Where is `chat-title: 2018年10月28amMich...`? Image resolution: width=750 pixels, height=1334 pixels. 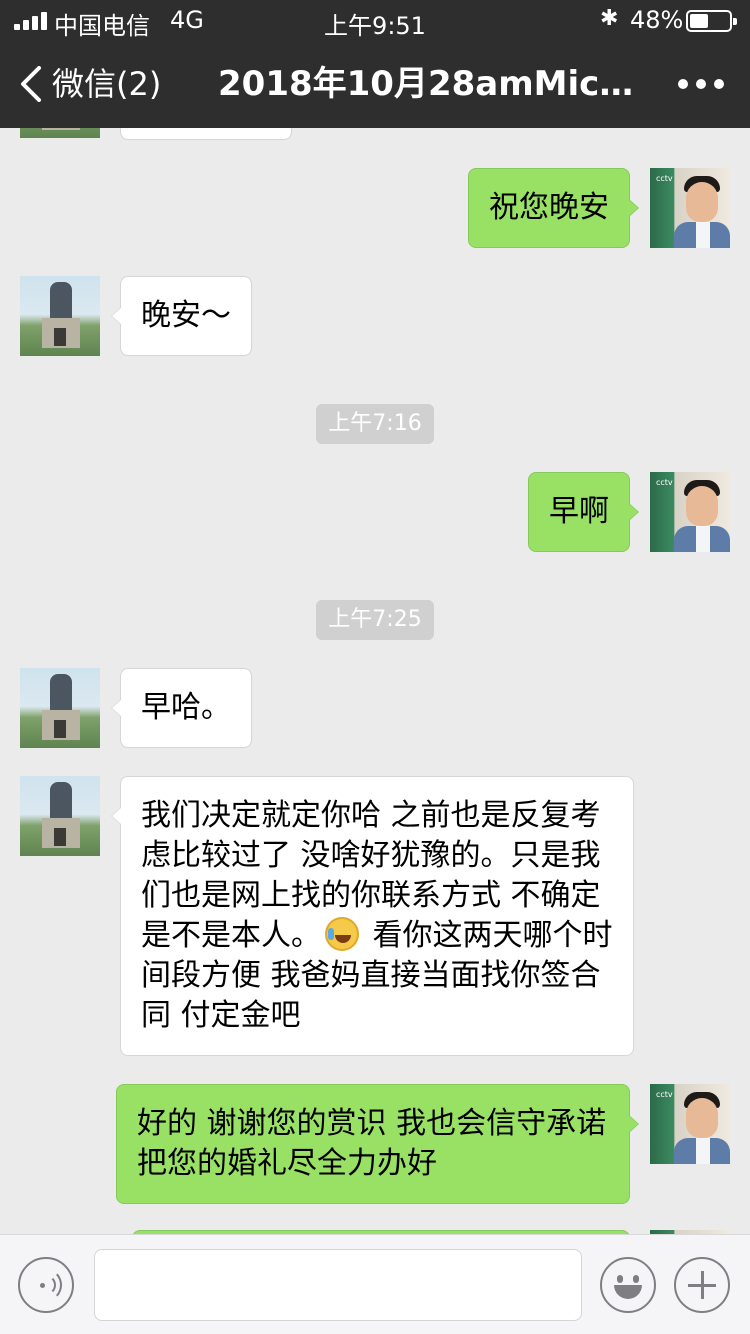 chat-title: 2018年10月28amMich... is located at coordinates (428, 84).